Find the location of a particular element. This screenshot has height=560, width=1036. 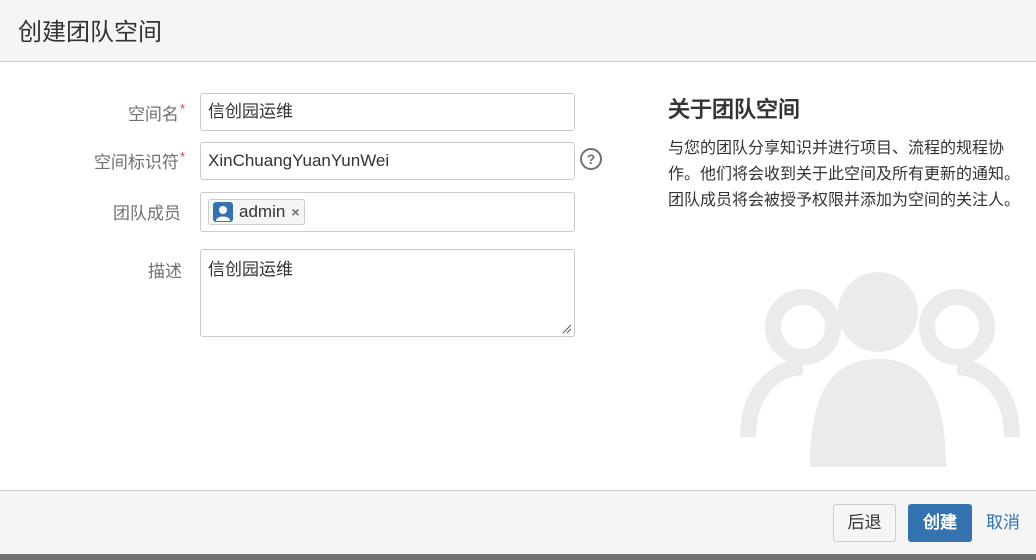

back-button: 后退 is located at coordinates (864, 523).